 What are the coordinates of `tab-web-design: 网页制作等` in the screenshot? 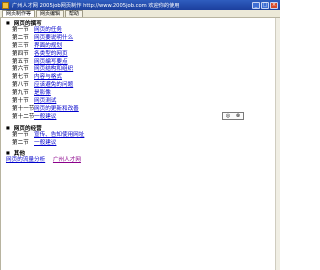 It's located at (19, 13).